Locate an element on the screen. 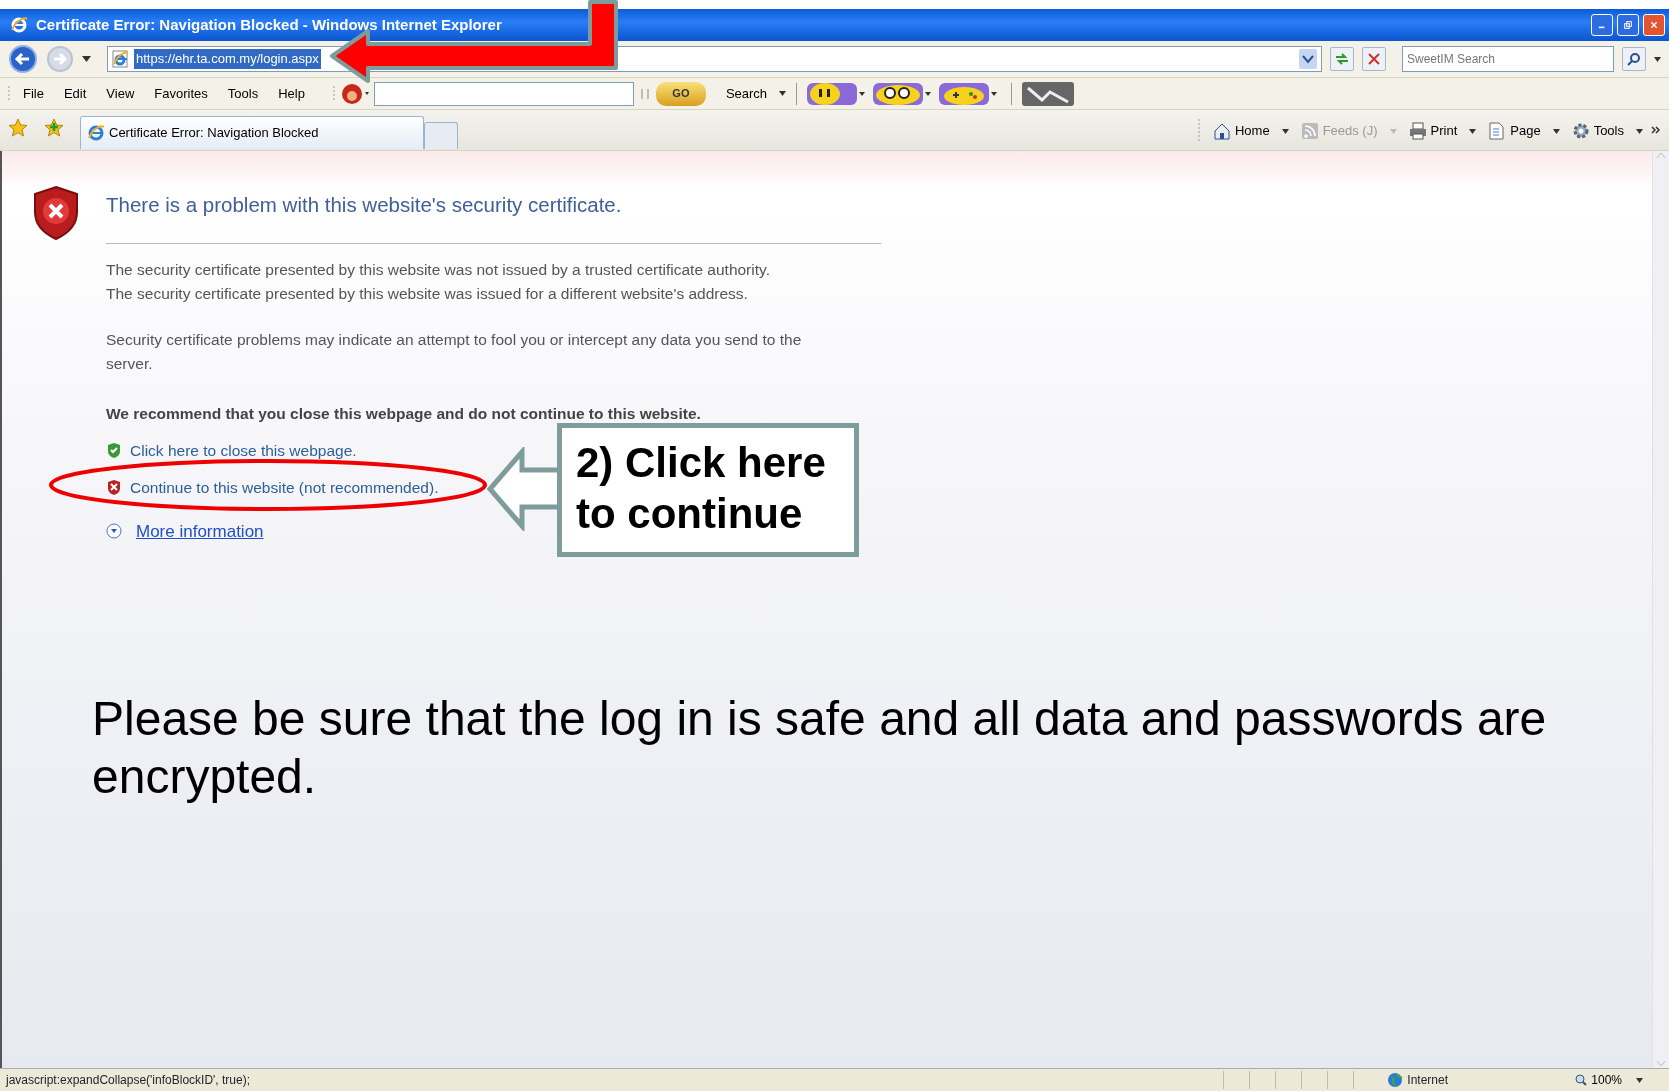 Image resolution: width=1669 pixels, height=1091 pixels. goggle-eyes-button is located at coordinates (902, 93).